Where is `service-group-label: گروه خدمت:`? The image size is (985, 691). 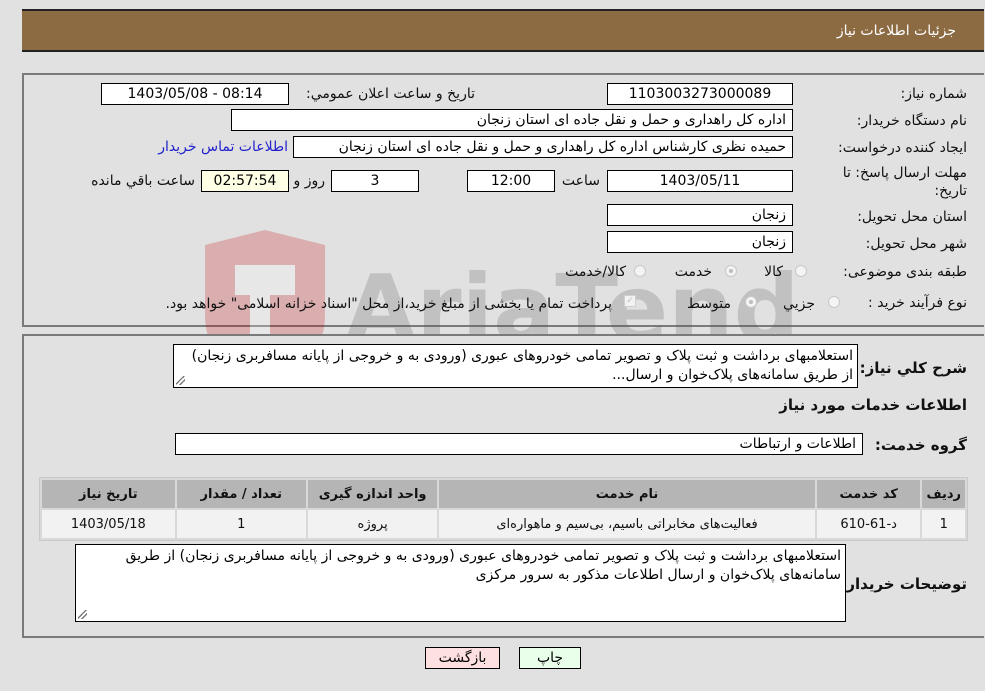 service-group-label: گروه خدمت: is located at coordinates (920, 445).